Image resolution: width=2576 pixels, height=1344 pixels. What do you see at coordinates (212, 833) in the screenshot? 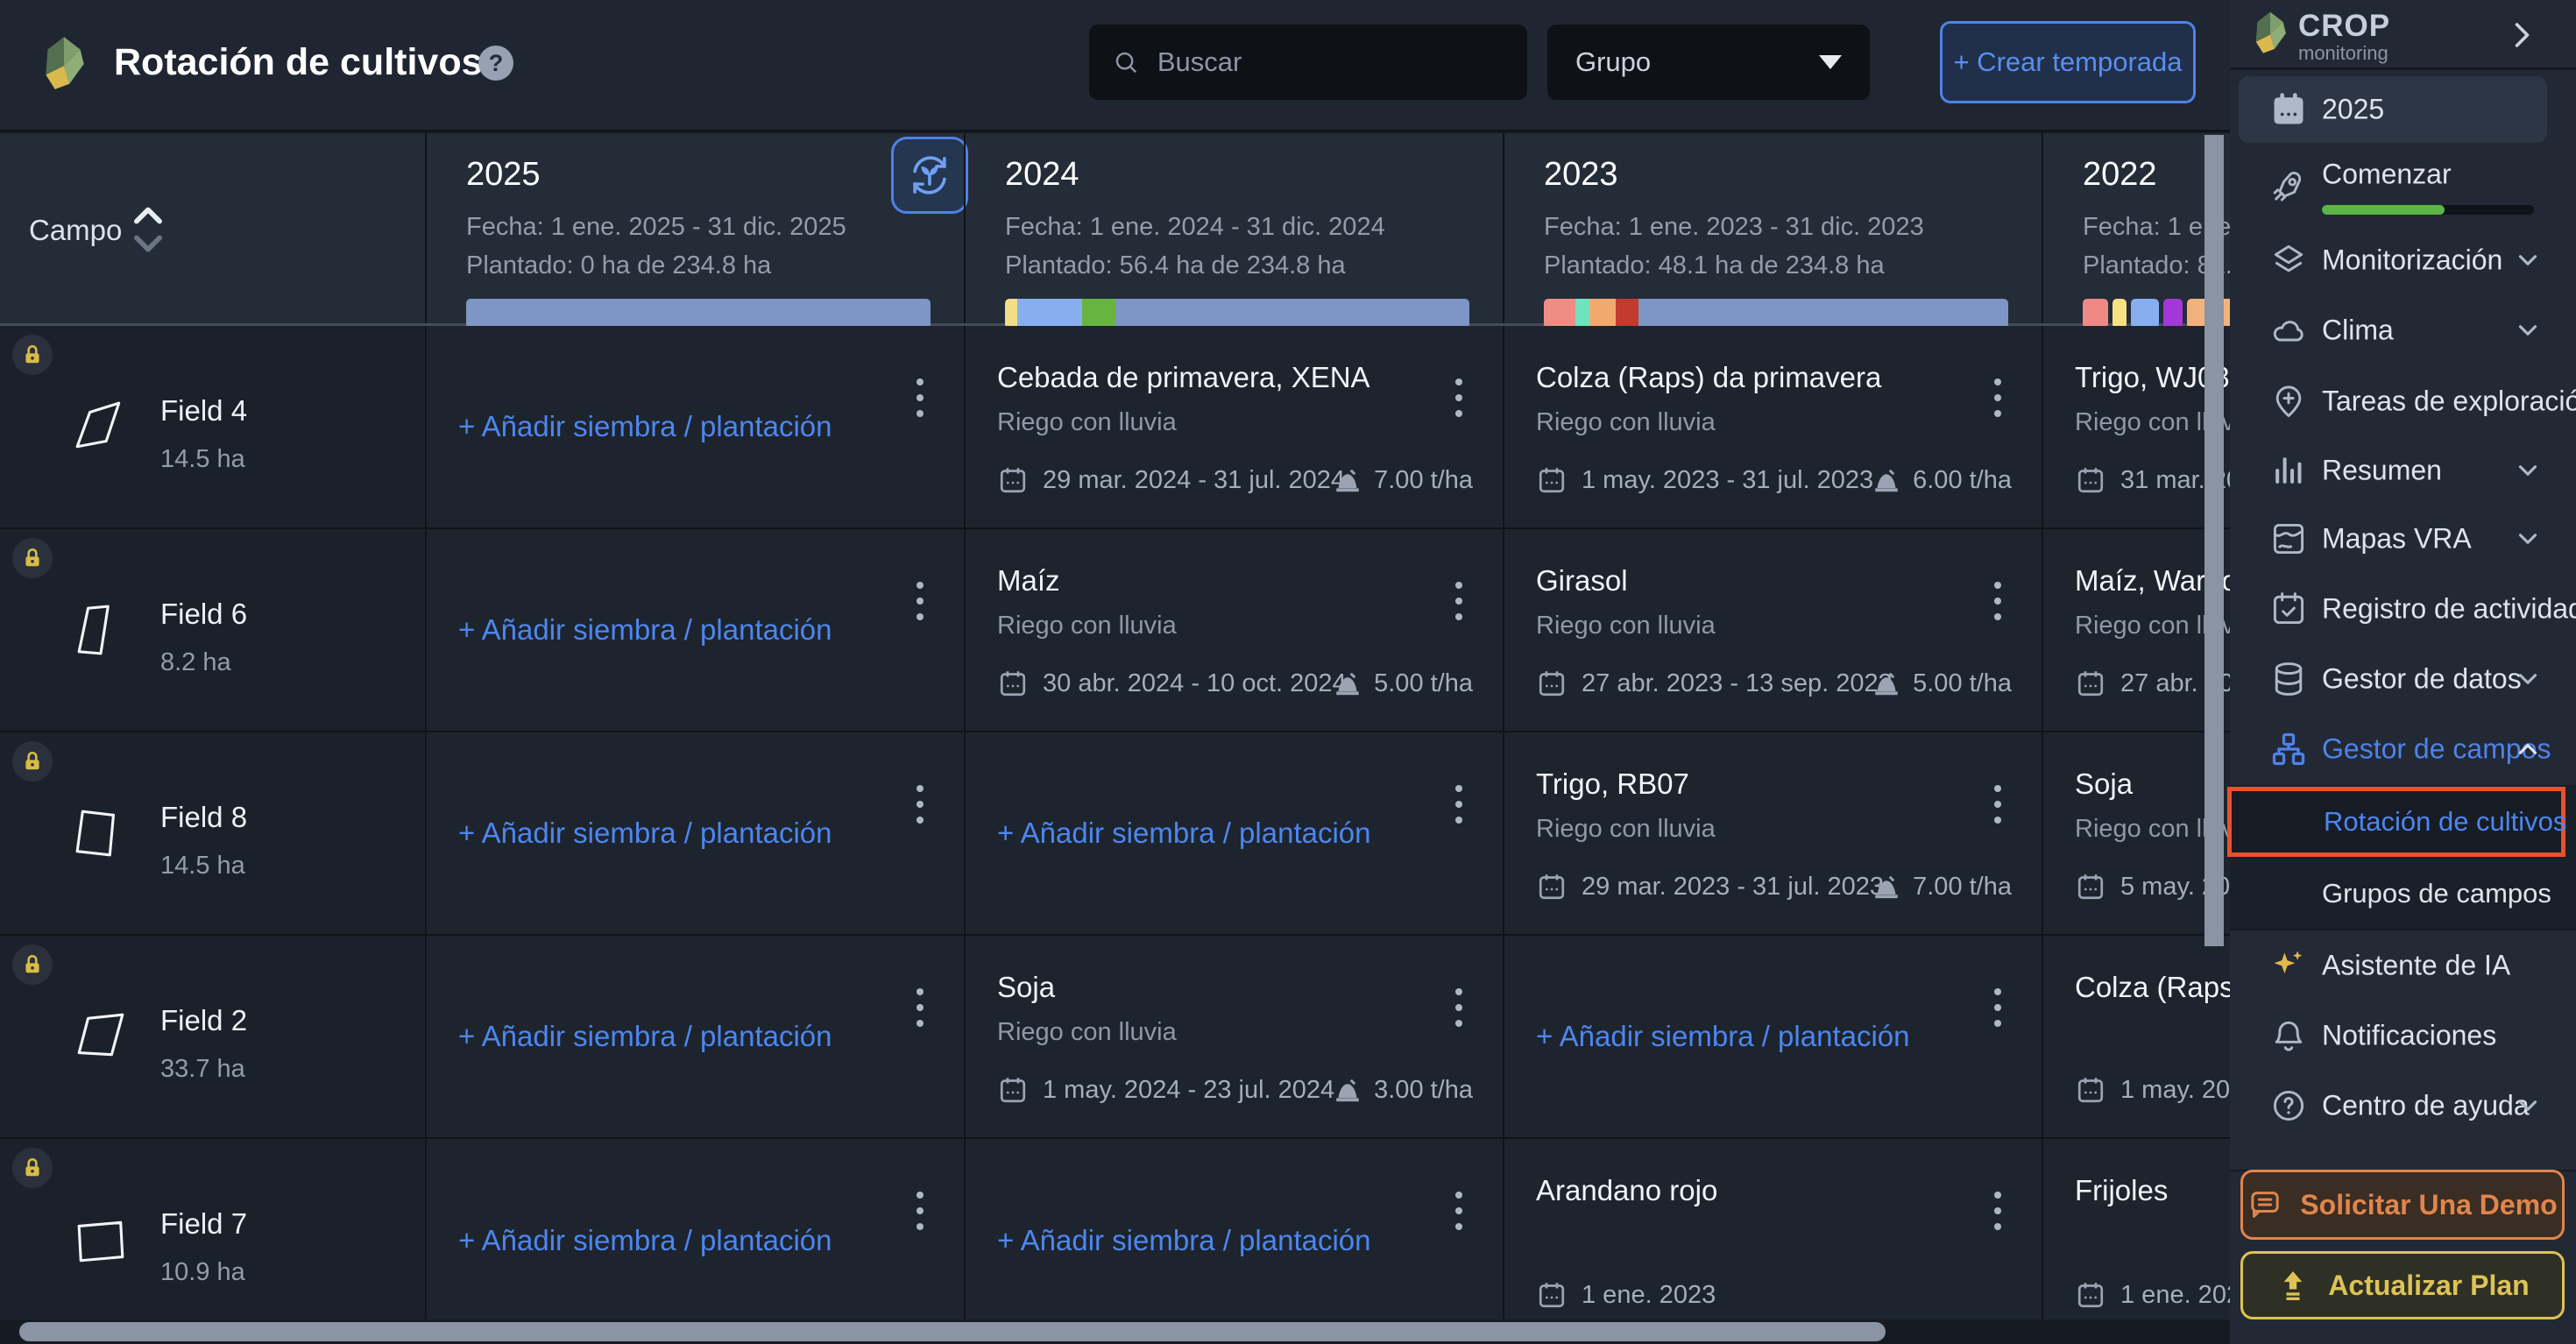
I see `field-cell: Field 8 14.5 ha` at bounding box center [212, 833].